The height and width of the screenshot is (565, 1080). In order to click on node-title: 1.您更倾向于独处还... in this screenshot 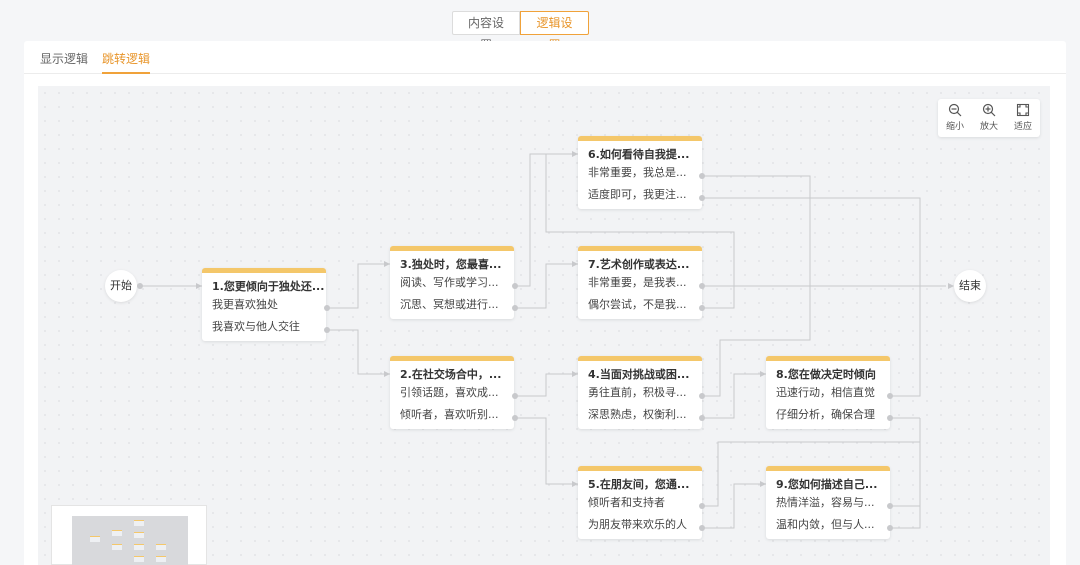, I will do `click(268, 286)`.